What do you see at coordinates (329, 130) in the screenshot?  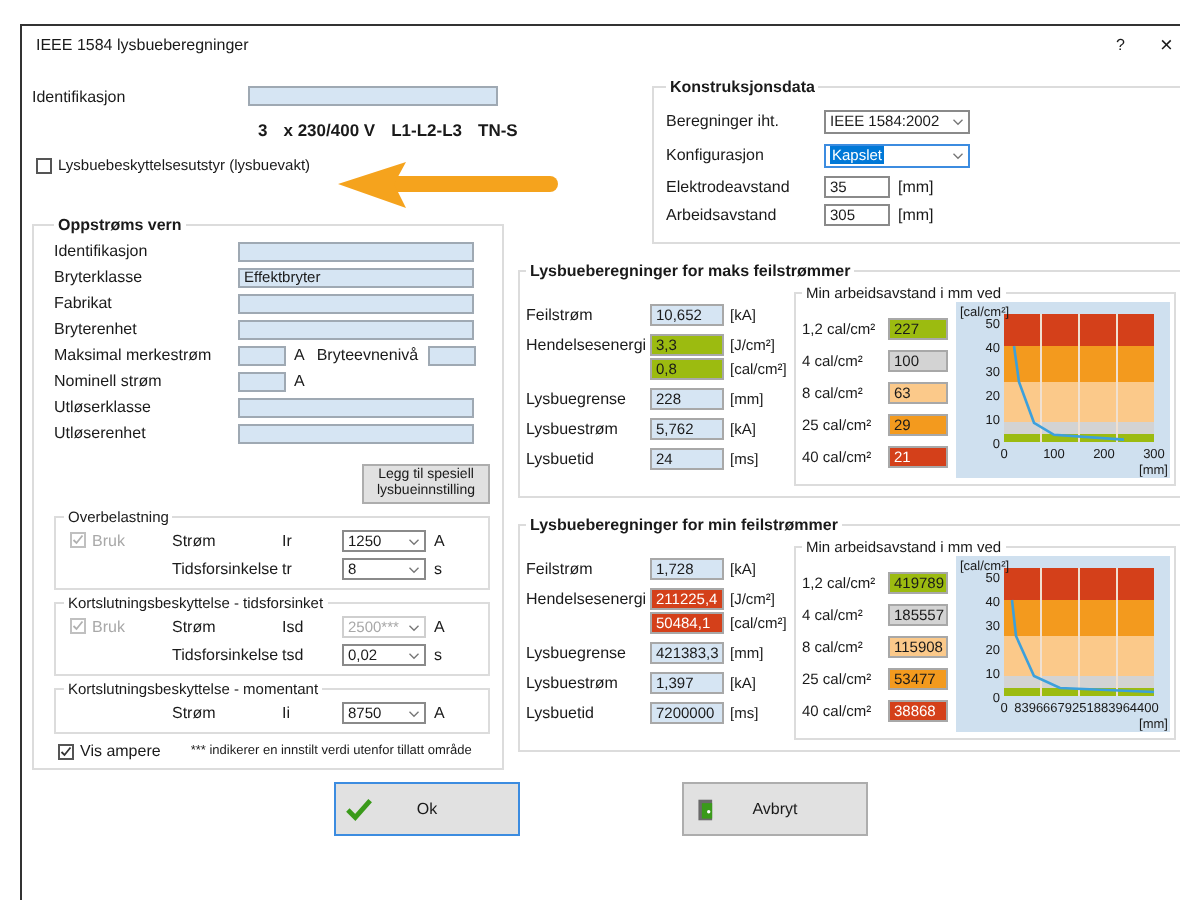 I see `system-text: x 230/400 V` at bounding box center [329, 130].